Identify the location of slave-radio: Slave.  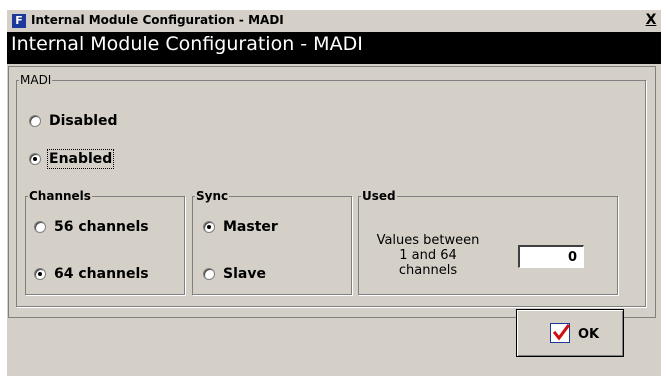
(234, 274).